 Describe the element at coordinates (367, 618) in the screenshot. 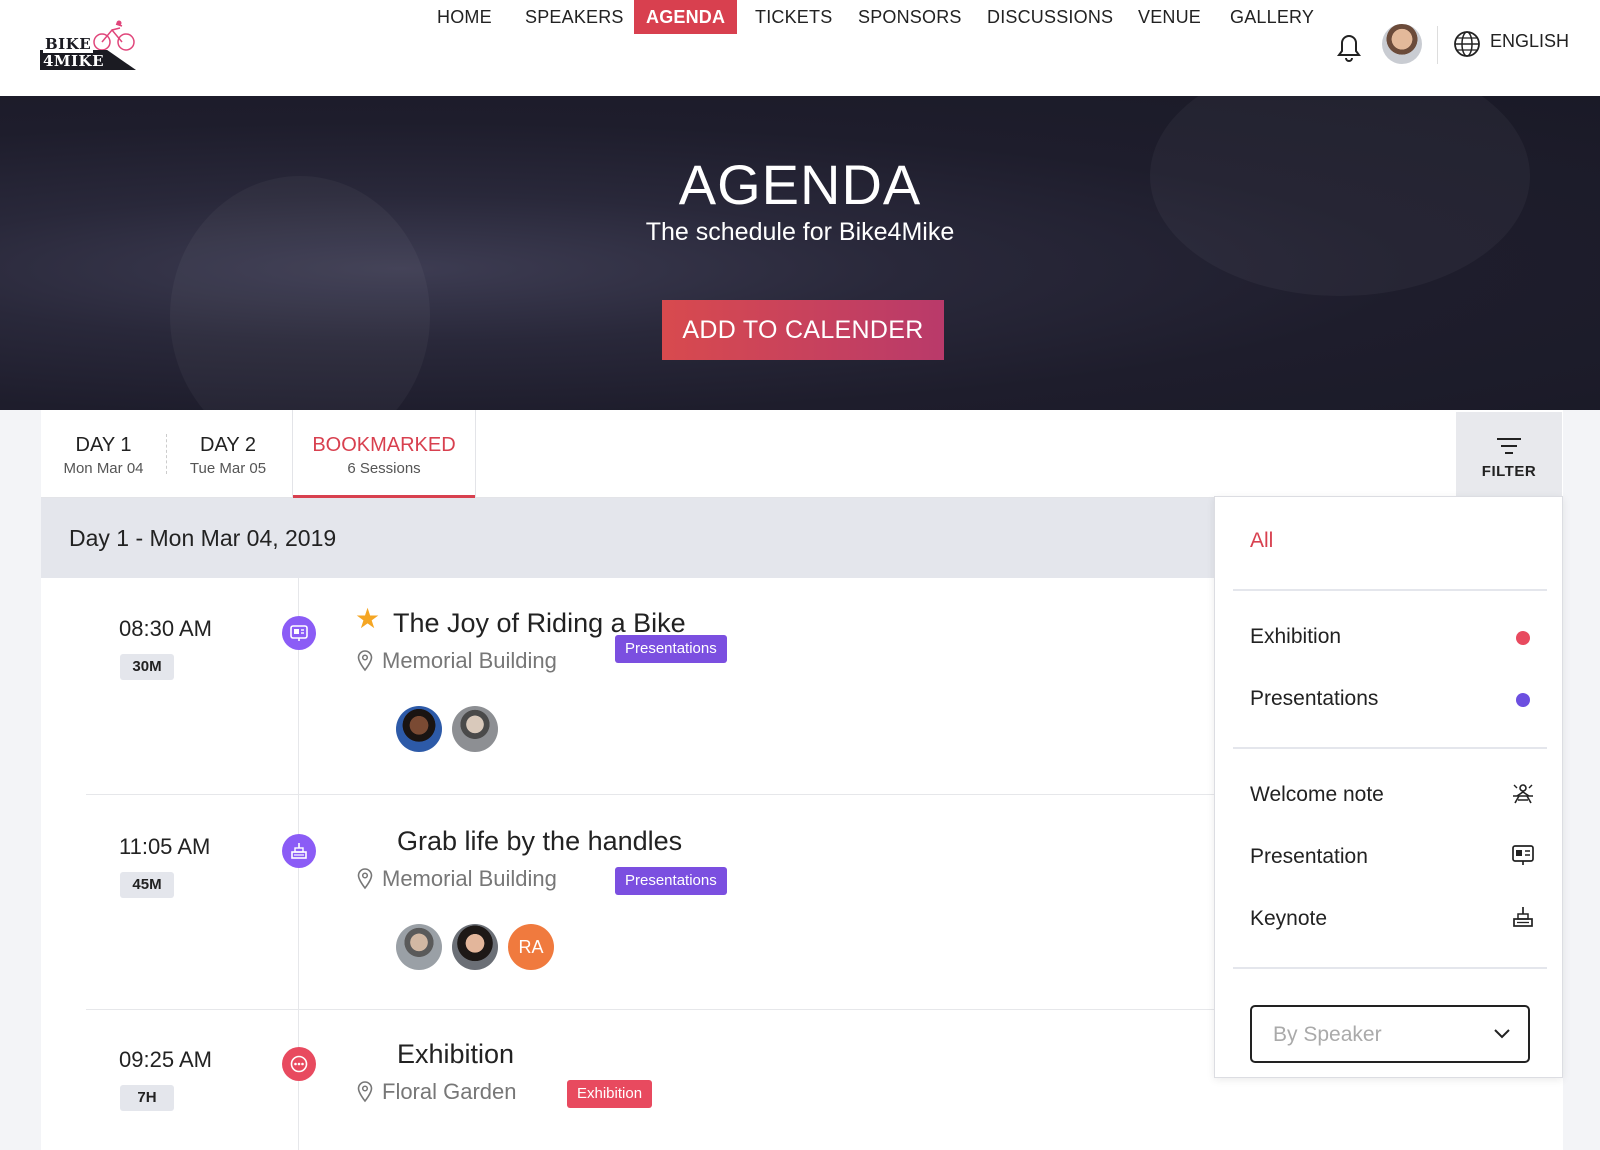

I see `bookmark-star-icon: ★` at that location.